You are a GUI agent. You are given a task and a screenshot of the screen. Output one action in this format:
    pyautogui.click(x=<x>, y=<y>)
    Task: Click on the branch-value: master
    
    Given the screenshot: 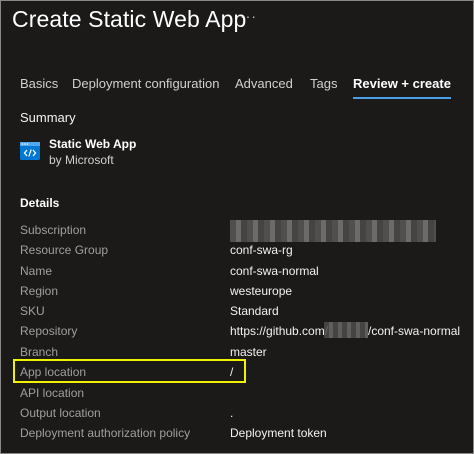 What is the action you would take?
    pyautogui.click(x=248, y=352)
    